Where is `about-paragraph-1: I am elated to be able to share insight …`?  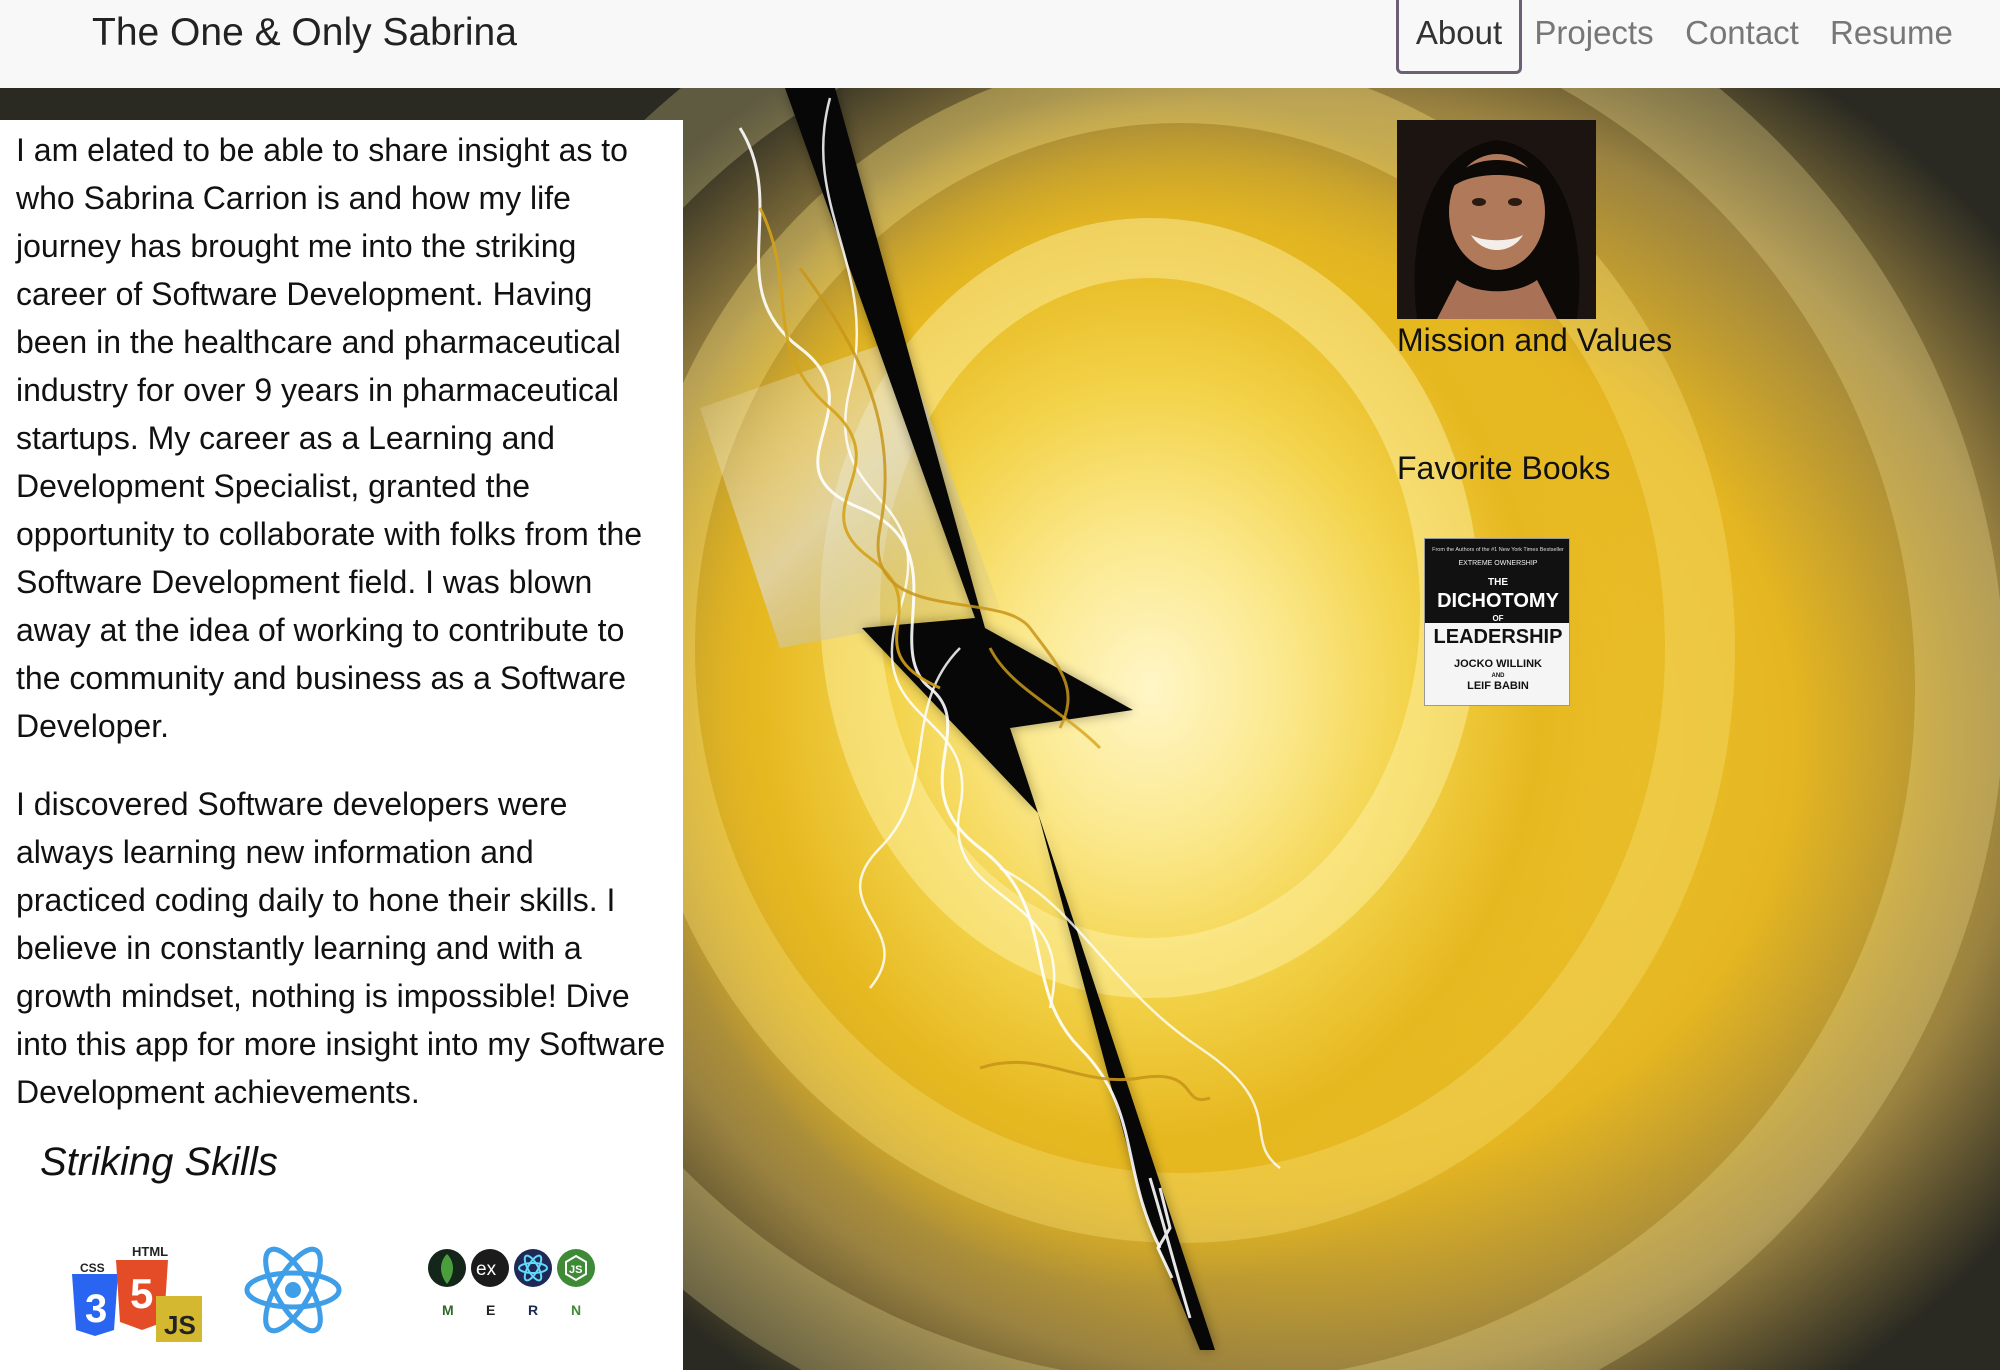
about-paragraph-1: I am elated to be able to share insight … is located at coordinates (329, 438).